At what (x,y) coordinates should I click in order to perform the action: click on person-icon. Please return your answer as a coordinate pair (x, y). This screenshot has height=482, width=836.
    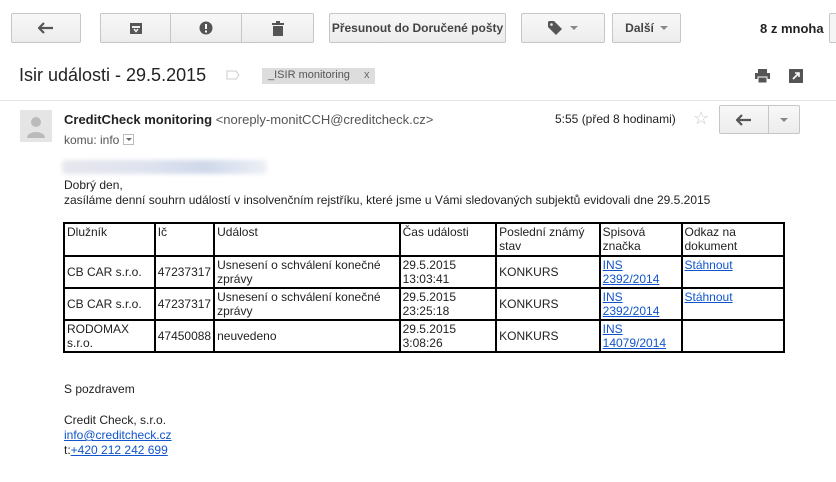
    Looking at the image, I should click on (36, 127).